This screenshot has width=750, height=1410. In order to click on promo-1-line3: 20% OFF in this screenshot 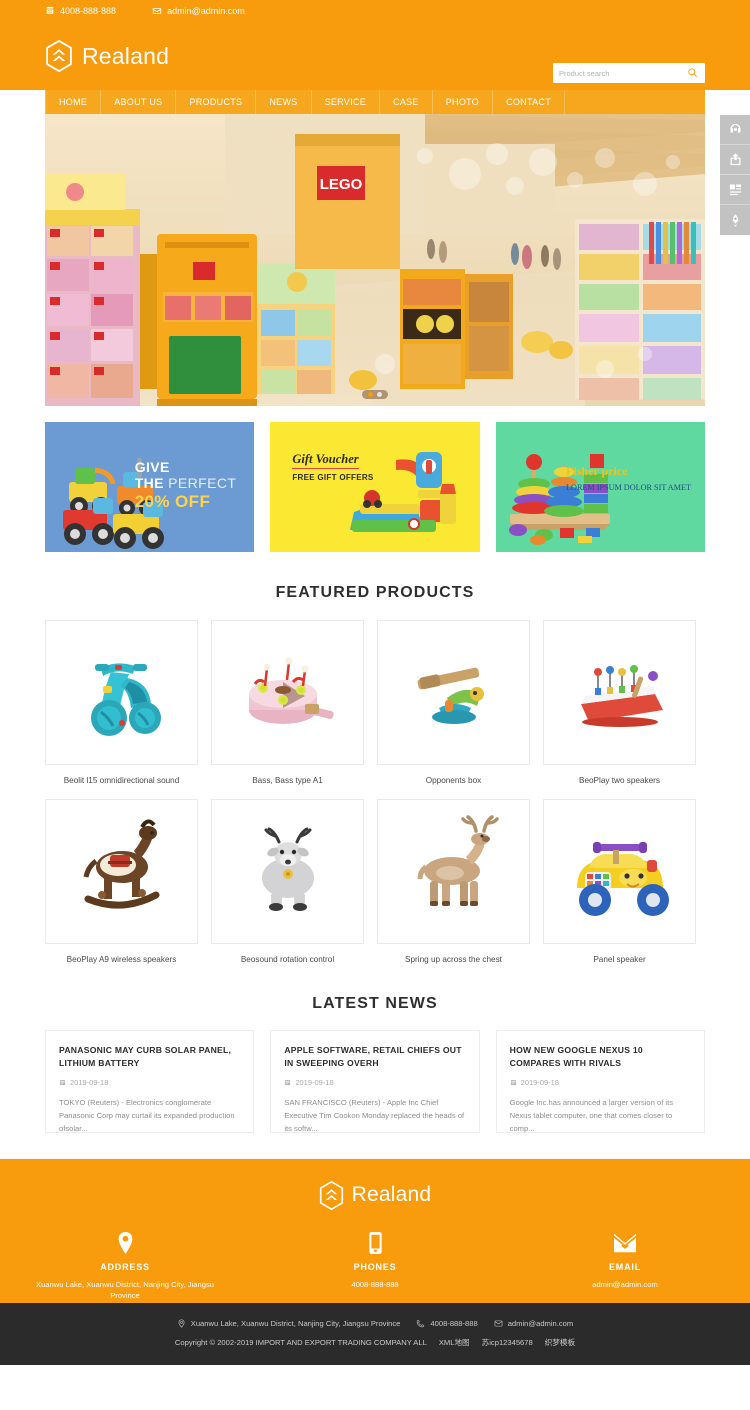, I will do `click(172, 502)`.